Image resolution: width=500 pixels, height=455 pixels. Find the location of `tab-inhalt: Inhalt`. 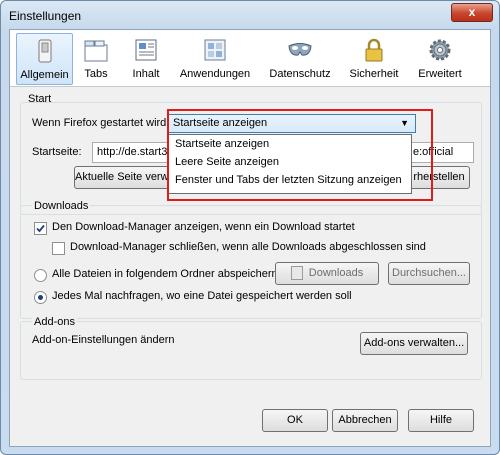

tab-inhalt: Inhalt is located at coordinates (146, 58).